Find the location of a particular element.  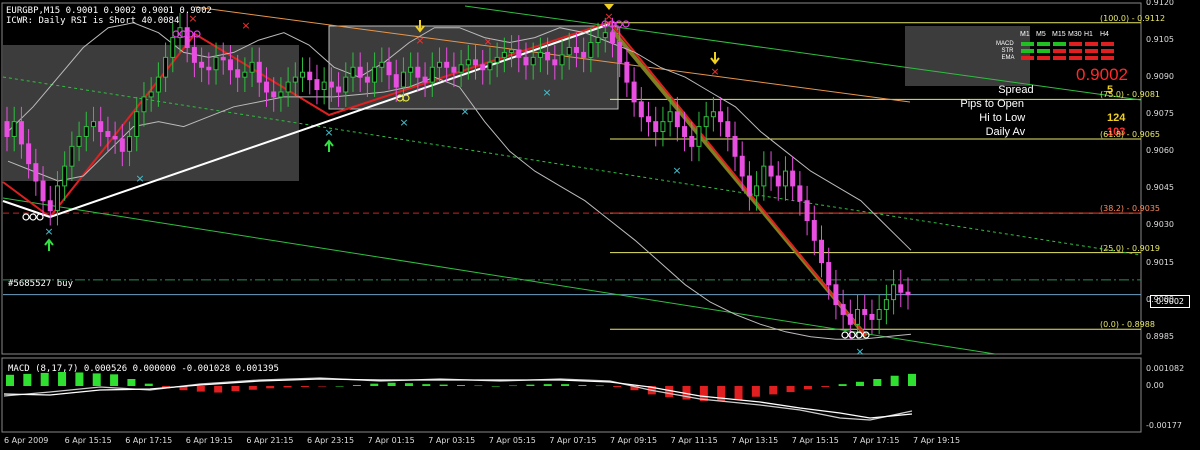

sell-marker: × is located at coordinates (419, 40).